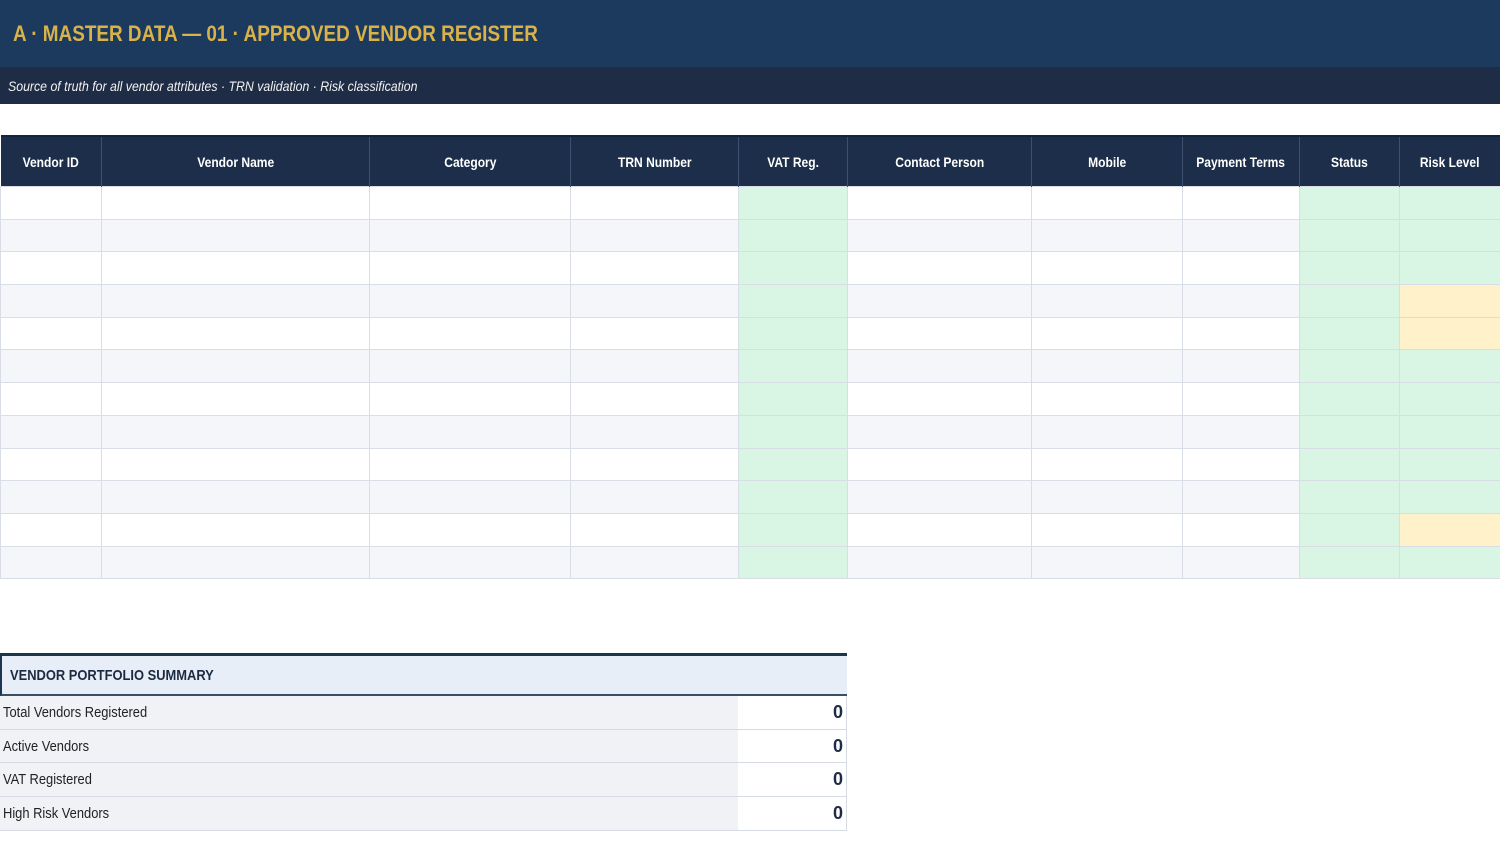 This screenshot has width=1500, height=843. What do you see at coordinates (793, 161) in the screenshot?
I see `column-header-vat-reg: VAT Reg.` at bounding box center [793, 161].